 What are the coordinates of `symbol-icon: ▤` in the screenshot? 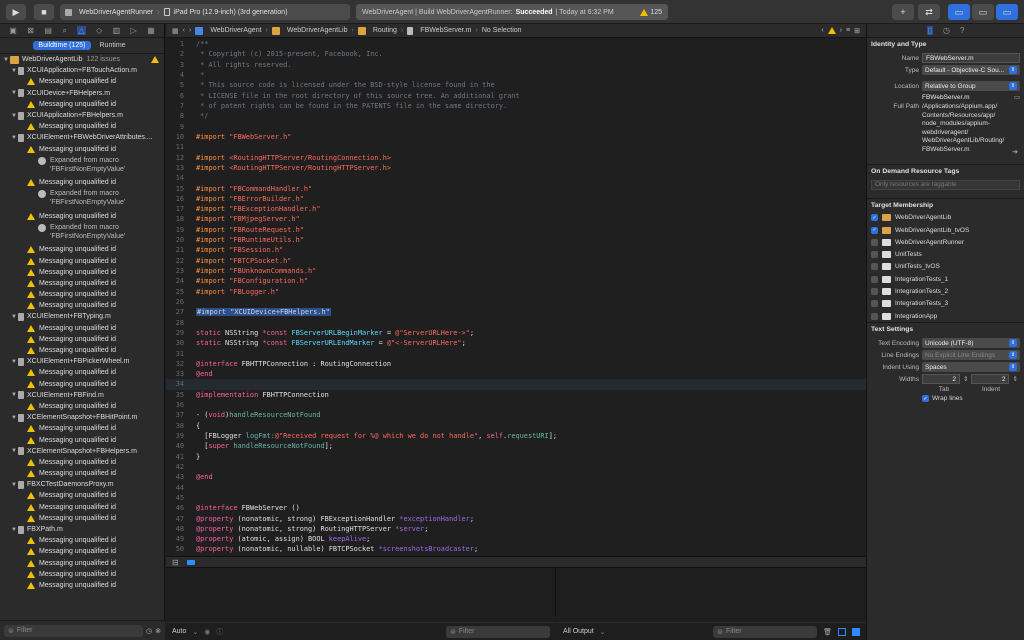 It's located at (48, 30).